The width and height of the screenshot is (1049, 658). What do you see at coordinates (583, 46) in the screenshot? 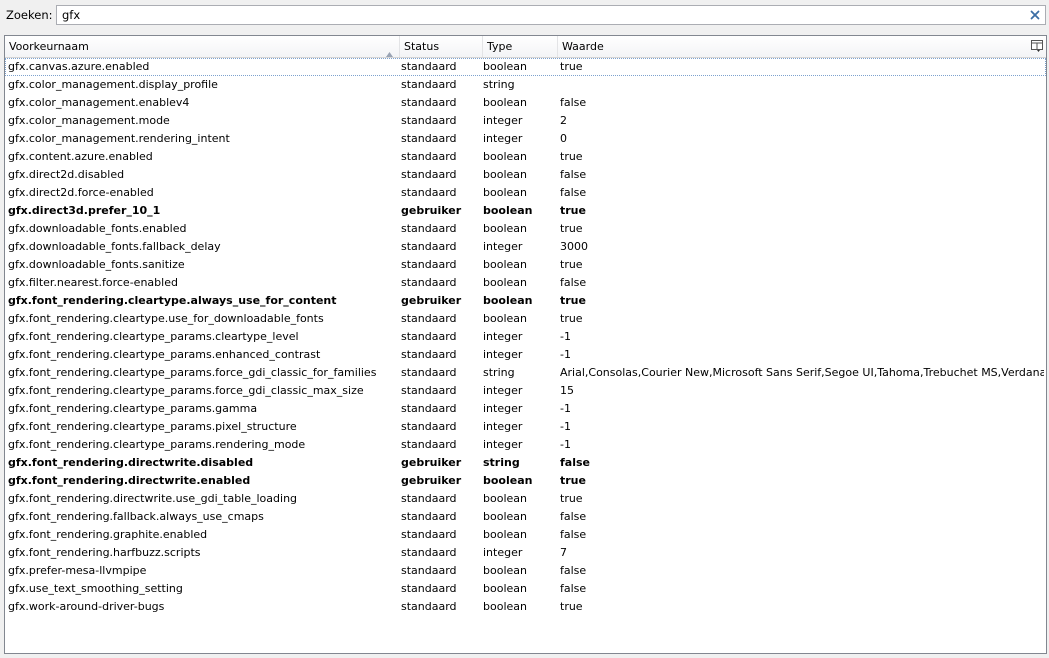
I see `column-header-value-label: Waarde` at bounding box center [583, 46].